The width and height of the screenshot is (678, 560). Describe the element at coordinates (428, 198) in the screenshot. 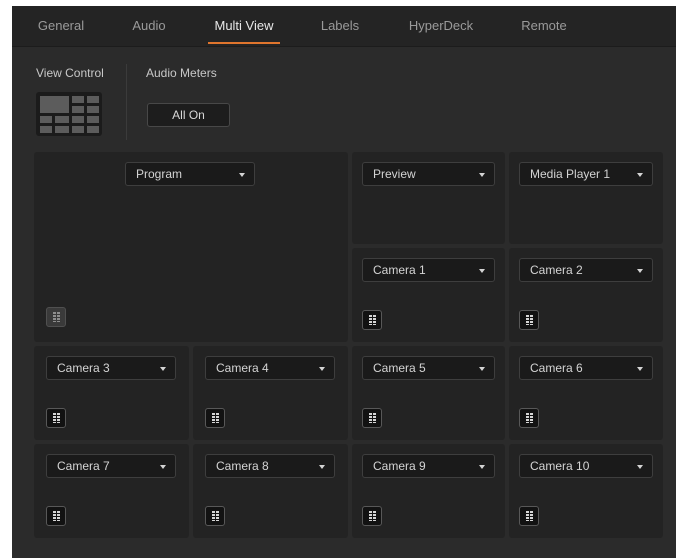

I see `window-preview: Preview` at that location.